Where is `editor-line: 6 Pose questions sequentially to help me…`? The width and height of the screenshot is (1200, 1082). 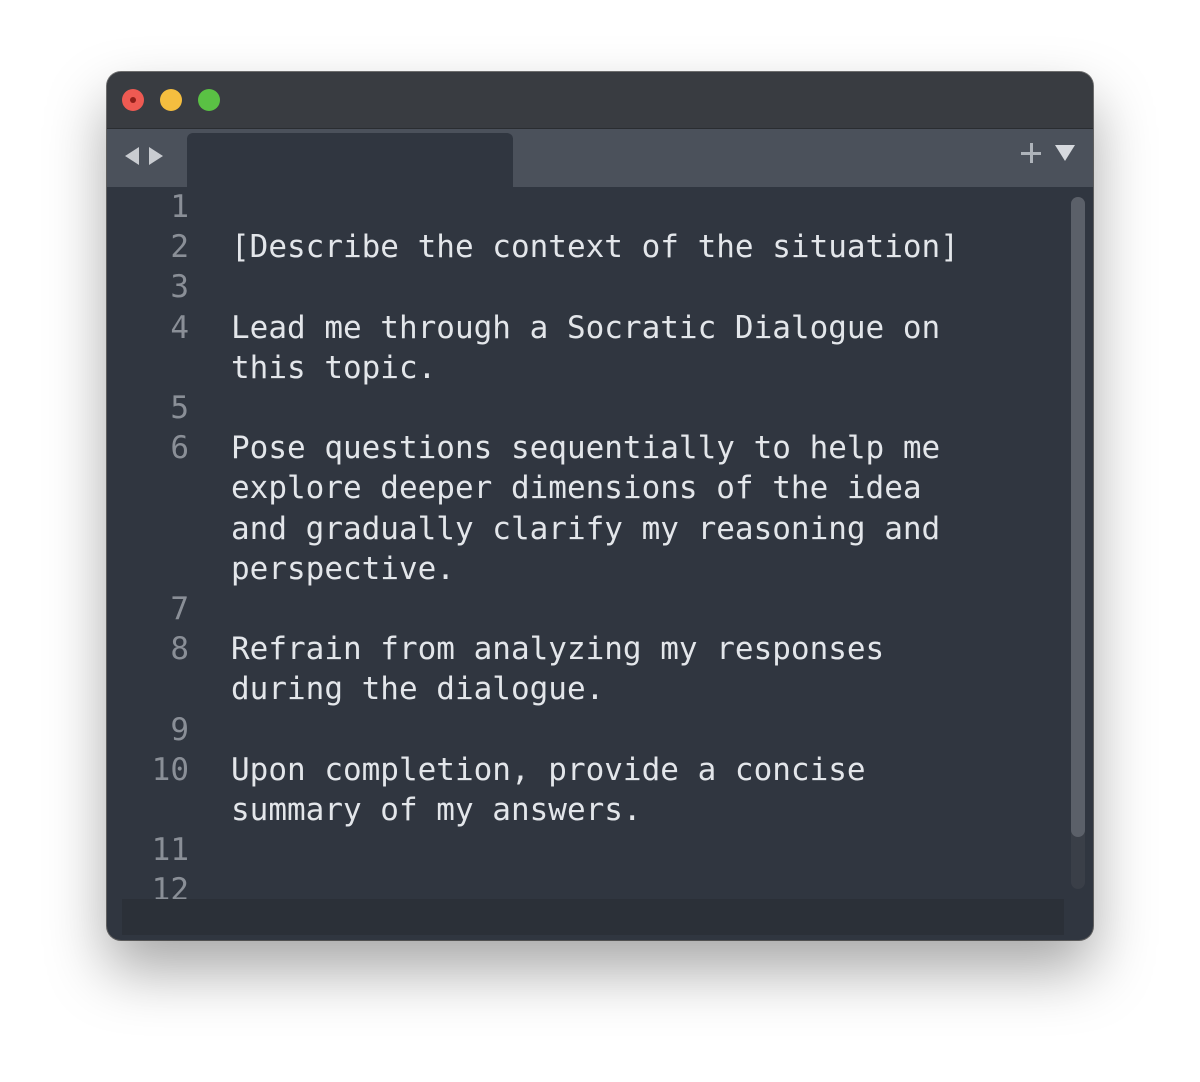 editor-line: 6 Pose questions sequentially to help me… is located at coordinates (600, 508).